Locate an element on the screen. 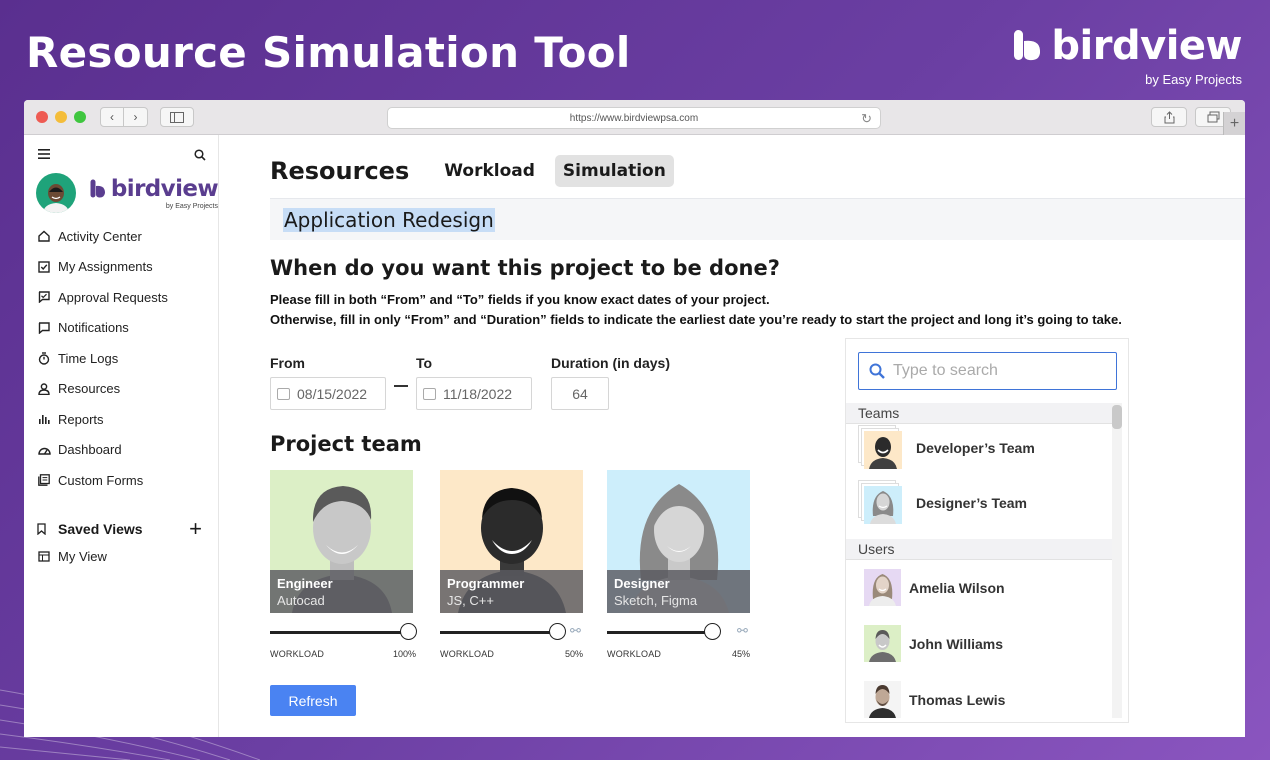 This screenshot has height=760, width=1270. sidebar-item-dashboard: Dashboard is located at coordinates (121, 450).